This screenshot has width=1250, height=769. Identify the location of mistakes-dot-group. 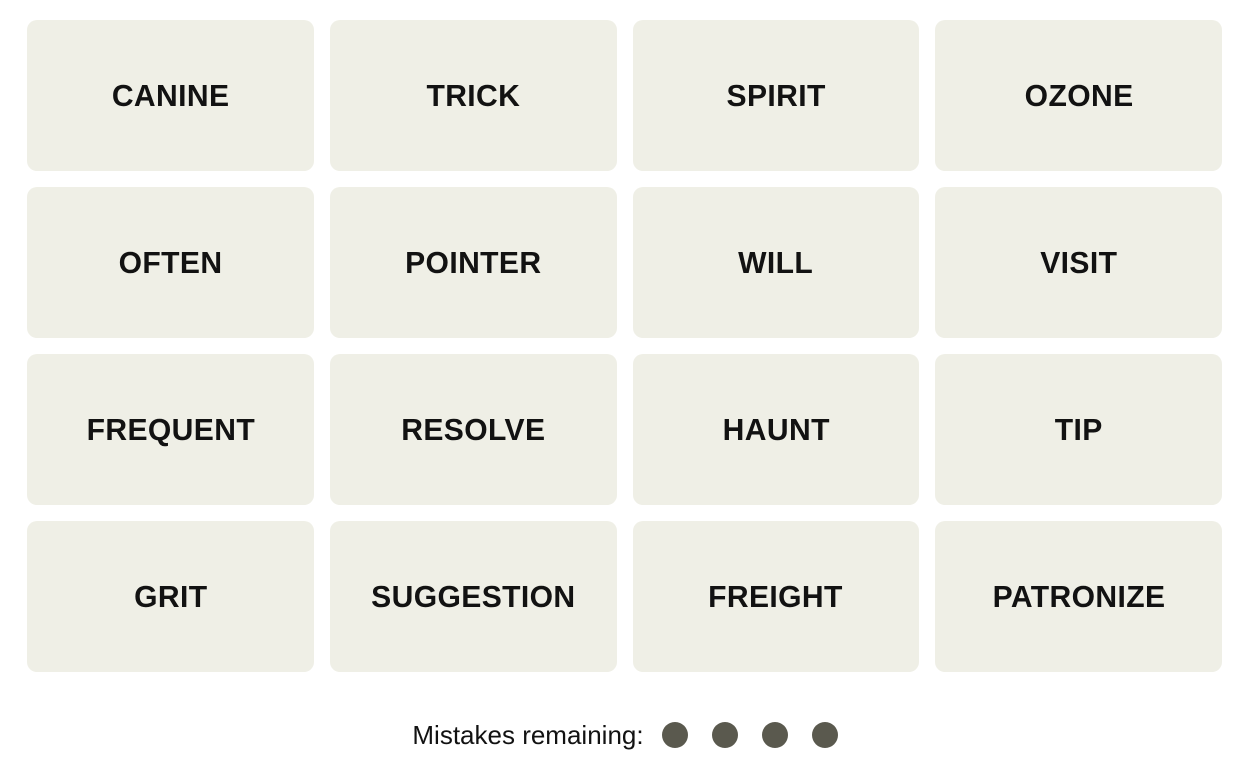
(749, 735).